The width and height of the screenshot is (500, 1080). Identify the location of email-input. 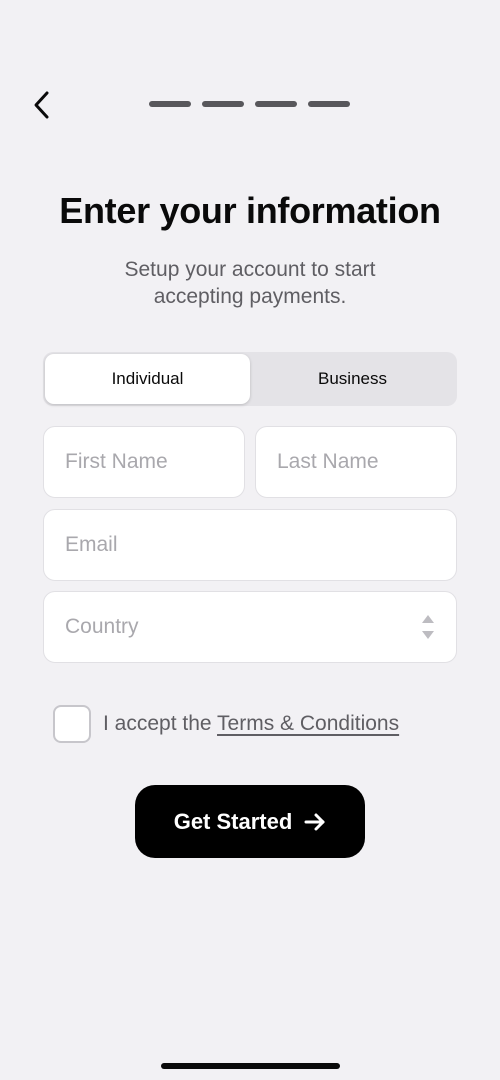
(260, 545).